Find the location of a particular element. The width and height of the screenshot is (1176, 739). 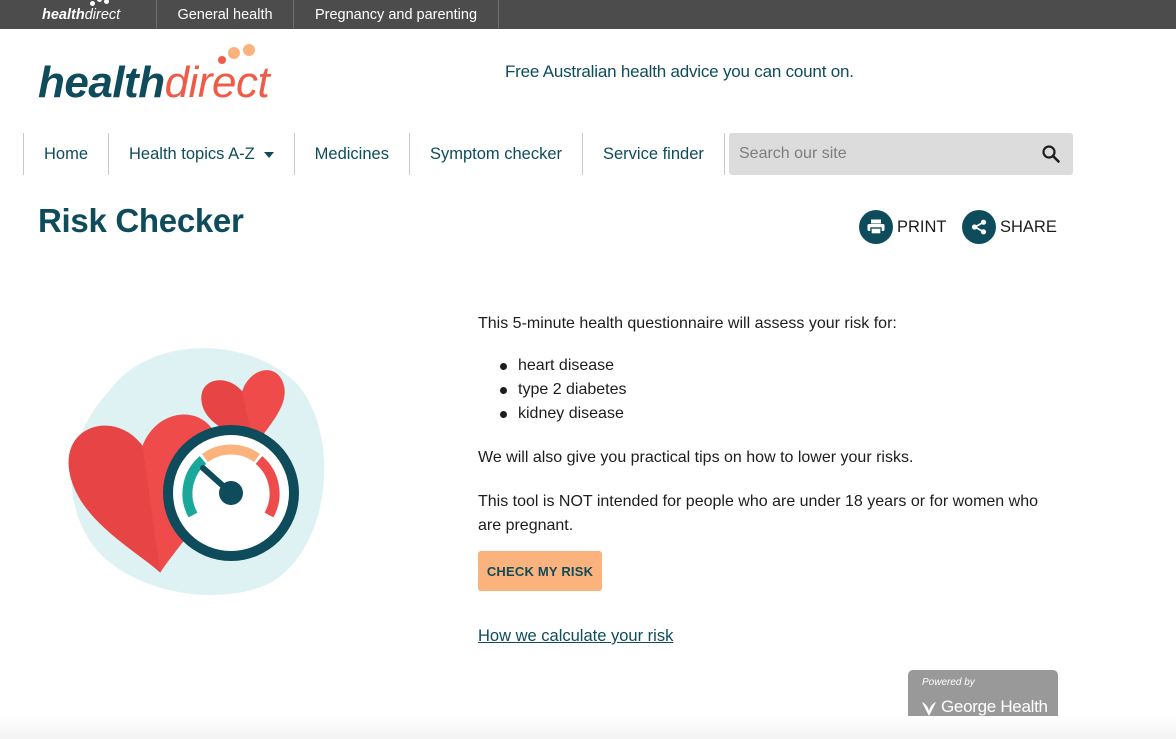

topbar-logo: health direct is located at coordinates (78, 14).